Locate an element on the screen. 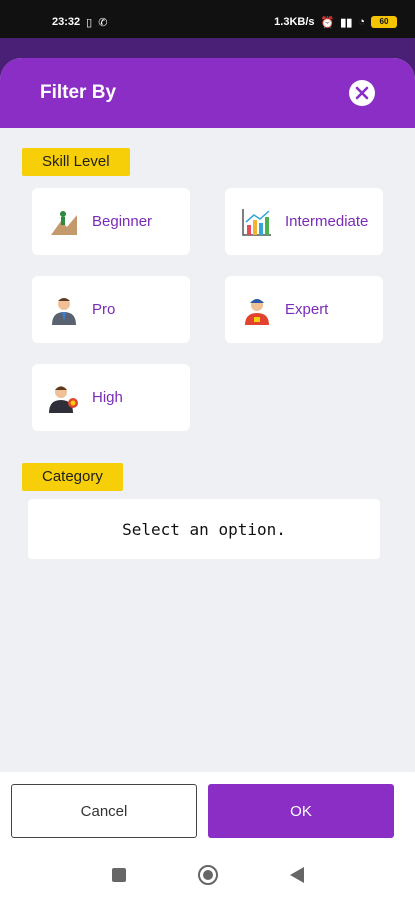 The width and height of the screenshot is (415, 900). cancel-button: Cancel is located at coordinates (104, 811).